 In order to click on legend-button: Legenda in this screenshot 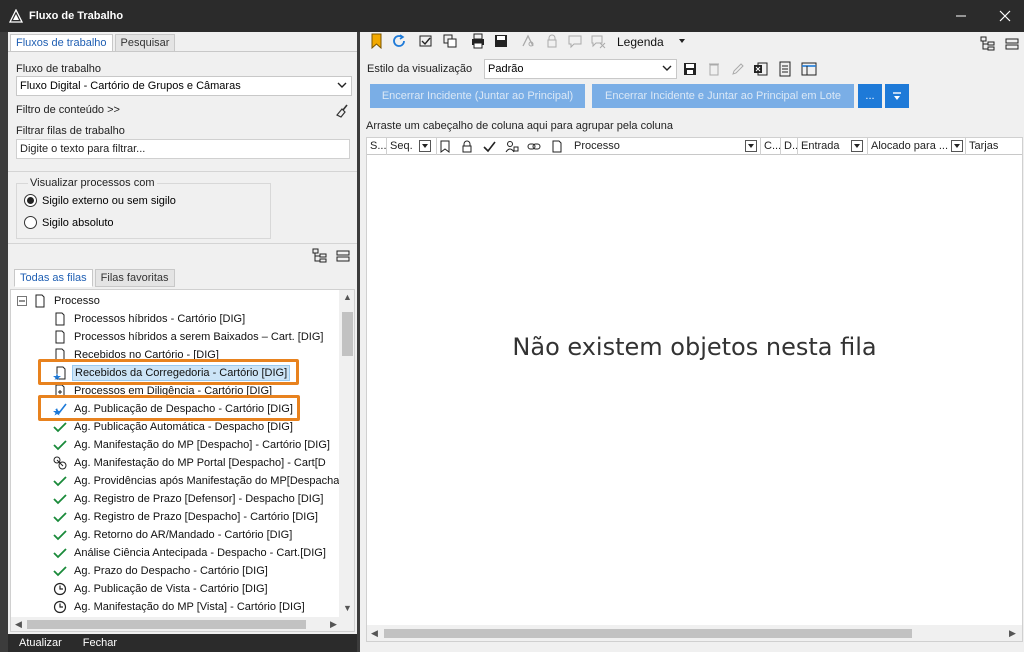, I will do `click(640, 42)`.